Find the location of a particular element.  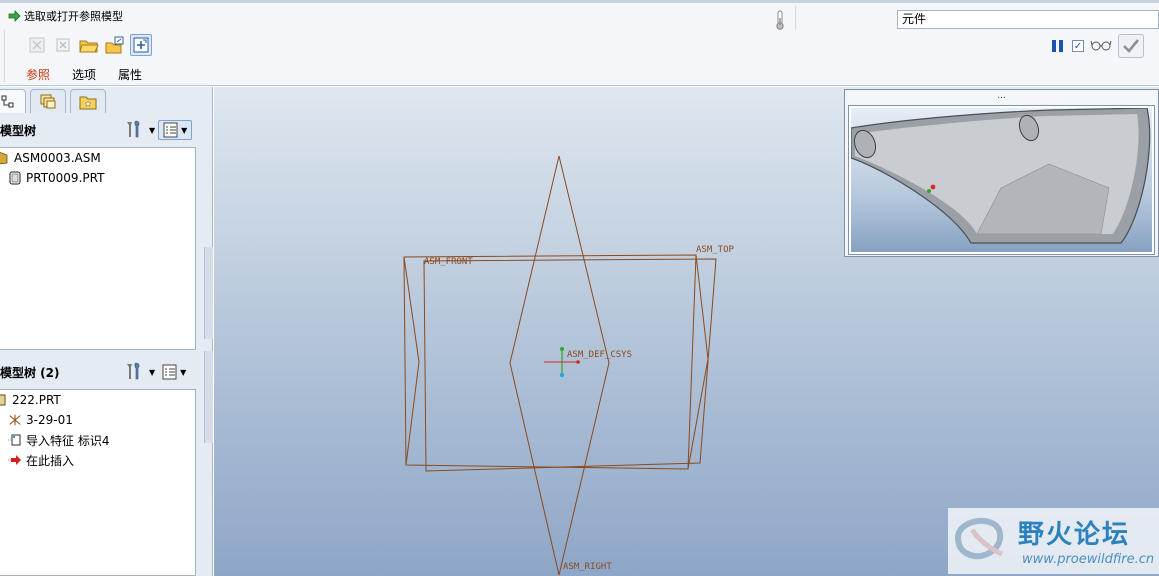

datum-label-top: ASM_TOP is located at coordinates (715, 250).